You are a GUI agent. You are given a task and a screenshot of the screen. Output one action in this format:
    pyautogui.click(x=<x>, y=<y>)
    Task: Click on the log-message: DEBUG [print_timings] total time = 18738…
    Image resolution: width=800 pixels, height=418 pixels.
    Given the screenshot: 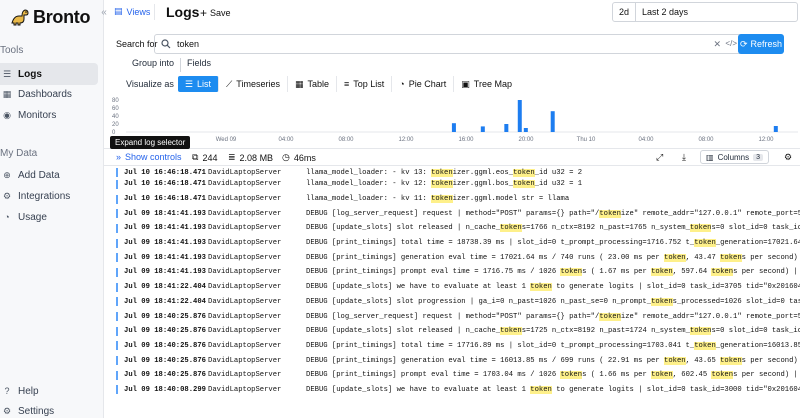 What is the action you would take?
    pyautogui.click(x=553, y=243)
    